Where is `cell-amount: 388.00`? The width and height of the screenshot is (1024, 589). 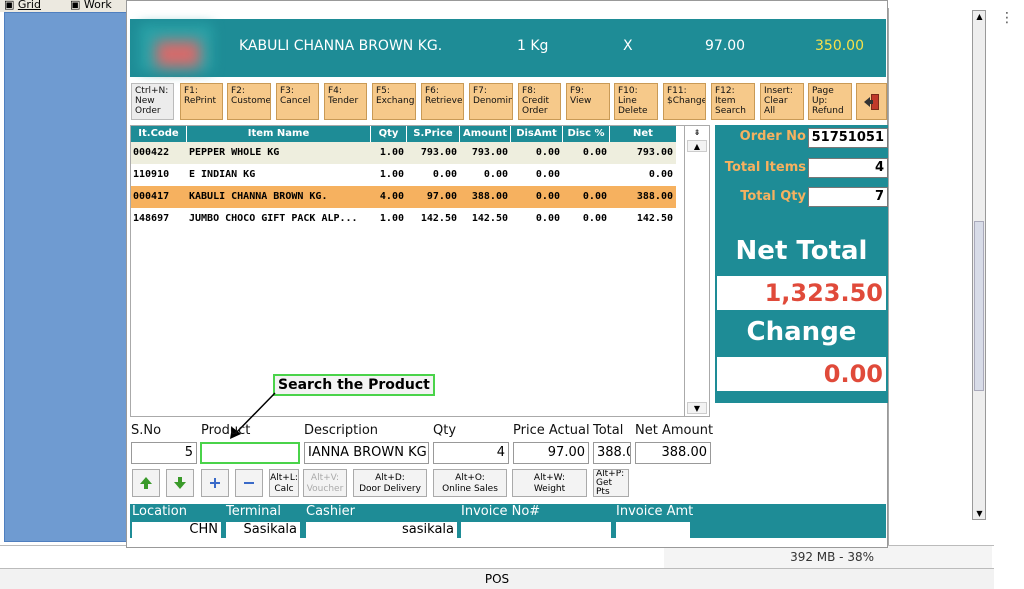
cell-amount: 388.00 is located at coordinates (489, 196).